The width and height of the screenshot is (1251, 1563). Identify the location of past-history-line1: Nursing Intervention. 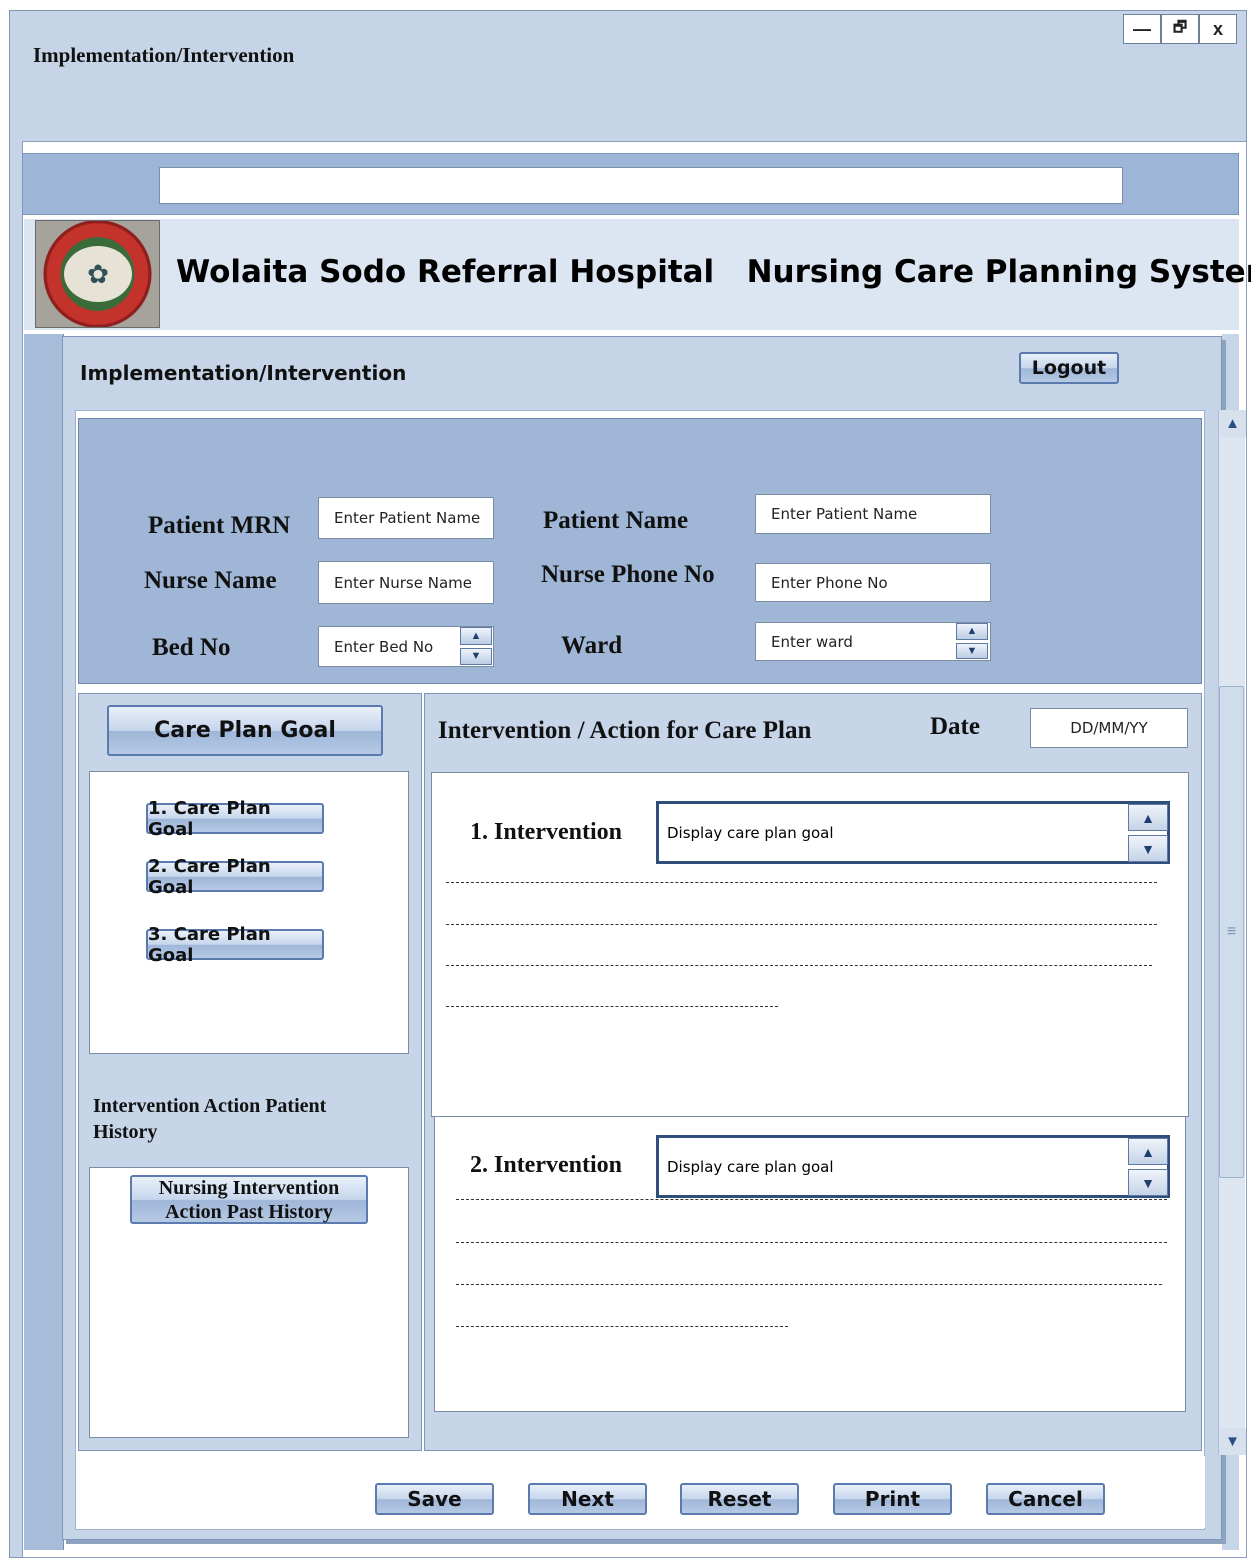
(249, 1187).